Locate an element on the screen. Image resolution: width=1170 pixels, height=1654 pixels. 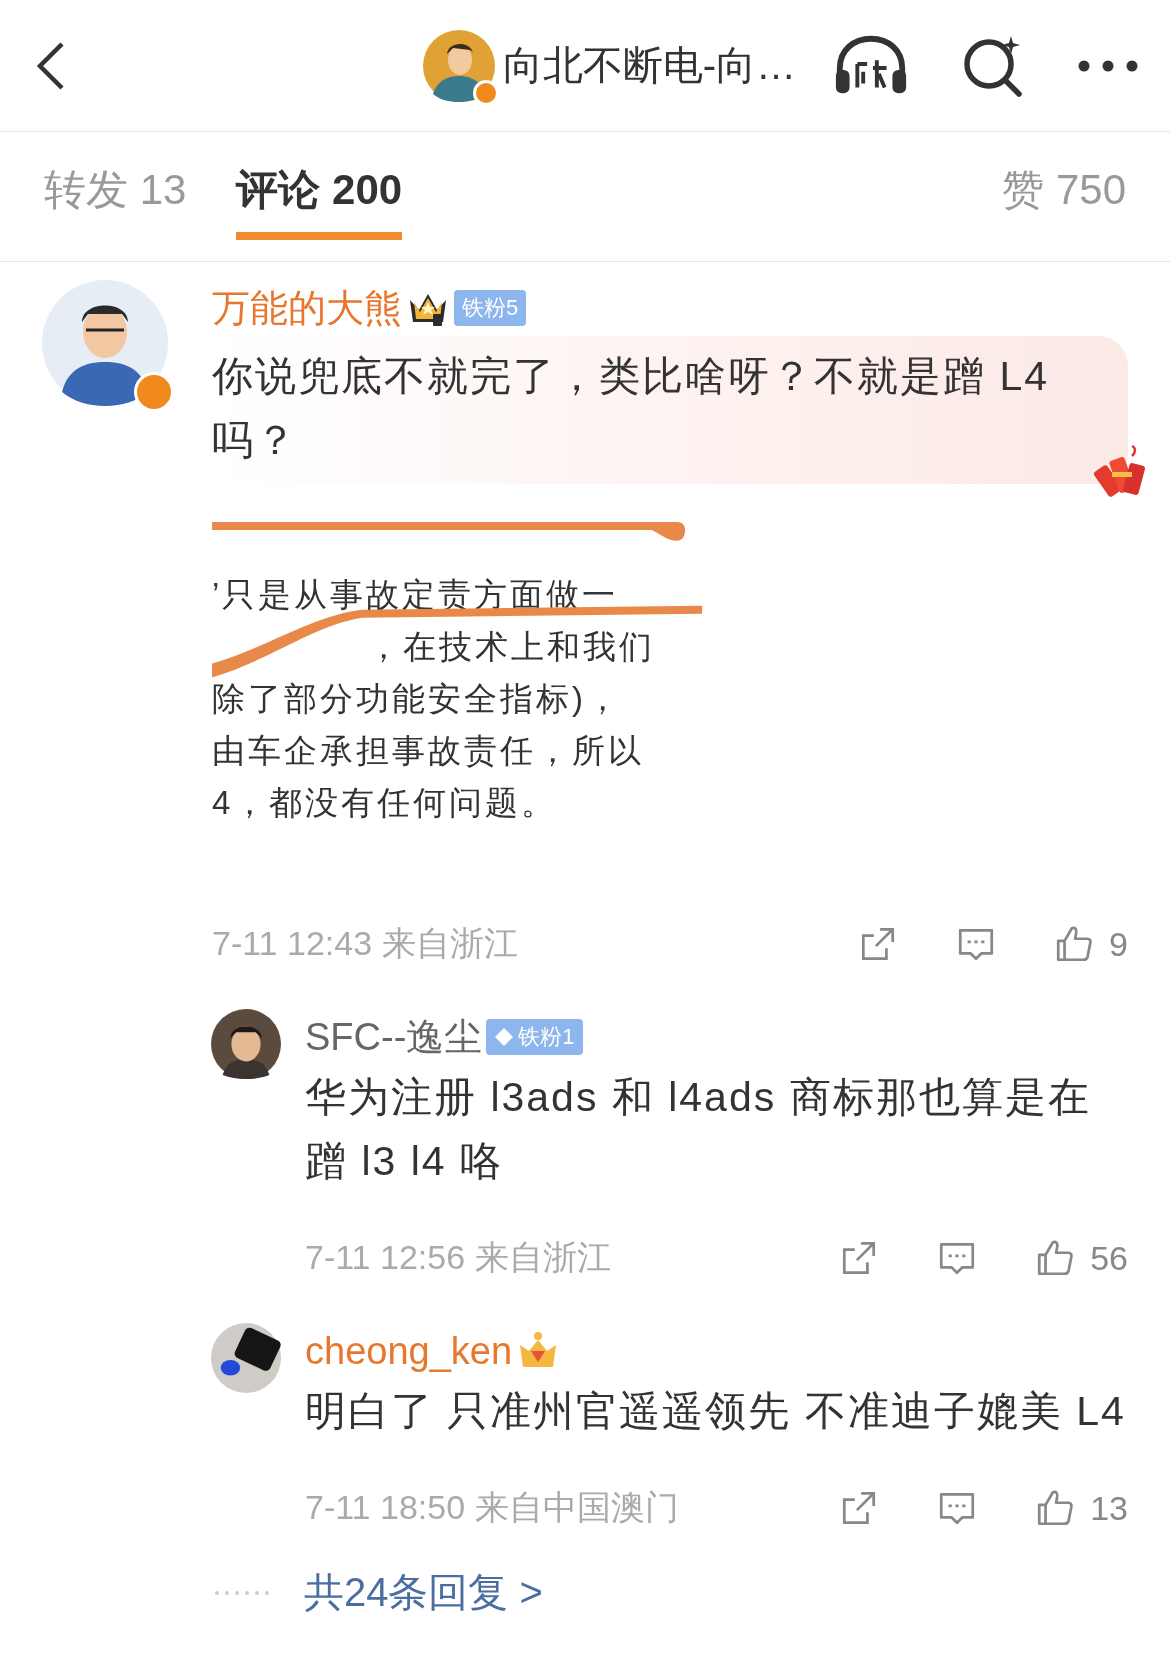
comment-time: 7-11 12:43 来自浙江 is located at coordinates (365, 943).